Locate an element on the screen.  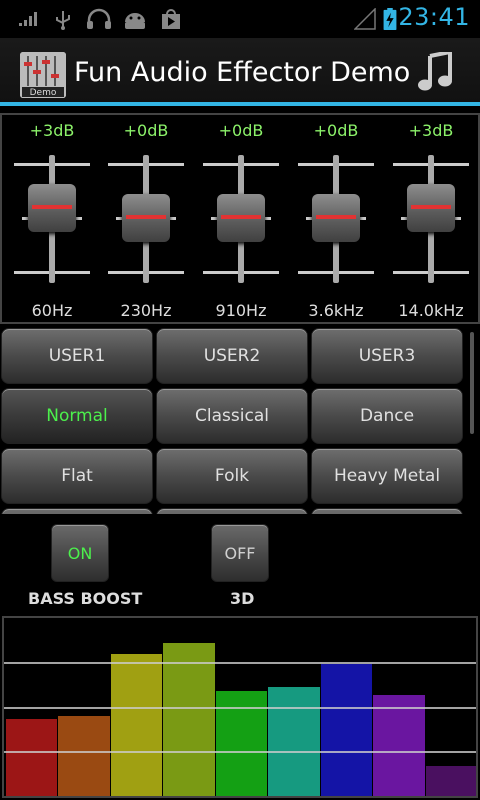
preset-button-heavy-metal: Heavy Metal is located at coordinates (387, 476).